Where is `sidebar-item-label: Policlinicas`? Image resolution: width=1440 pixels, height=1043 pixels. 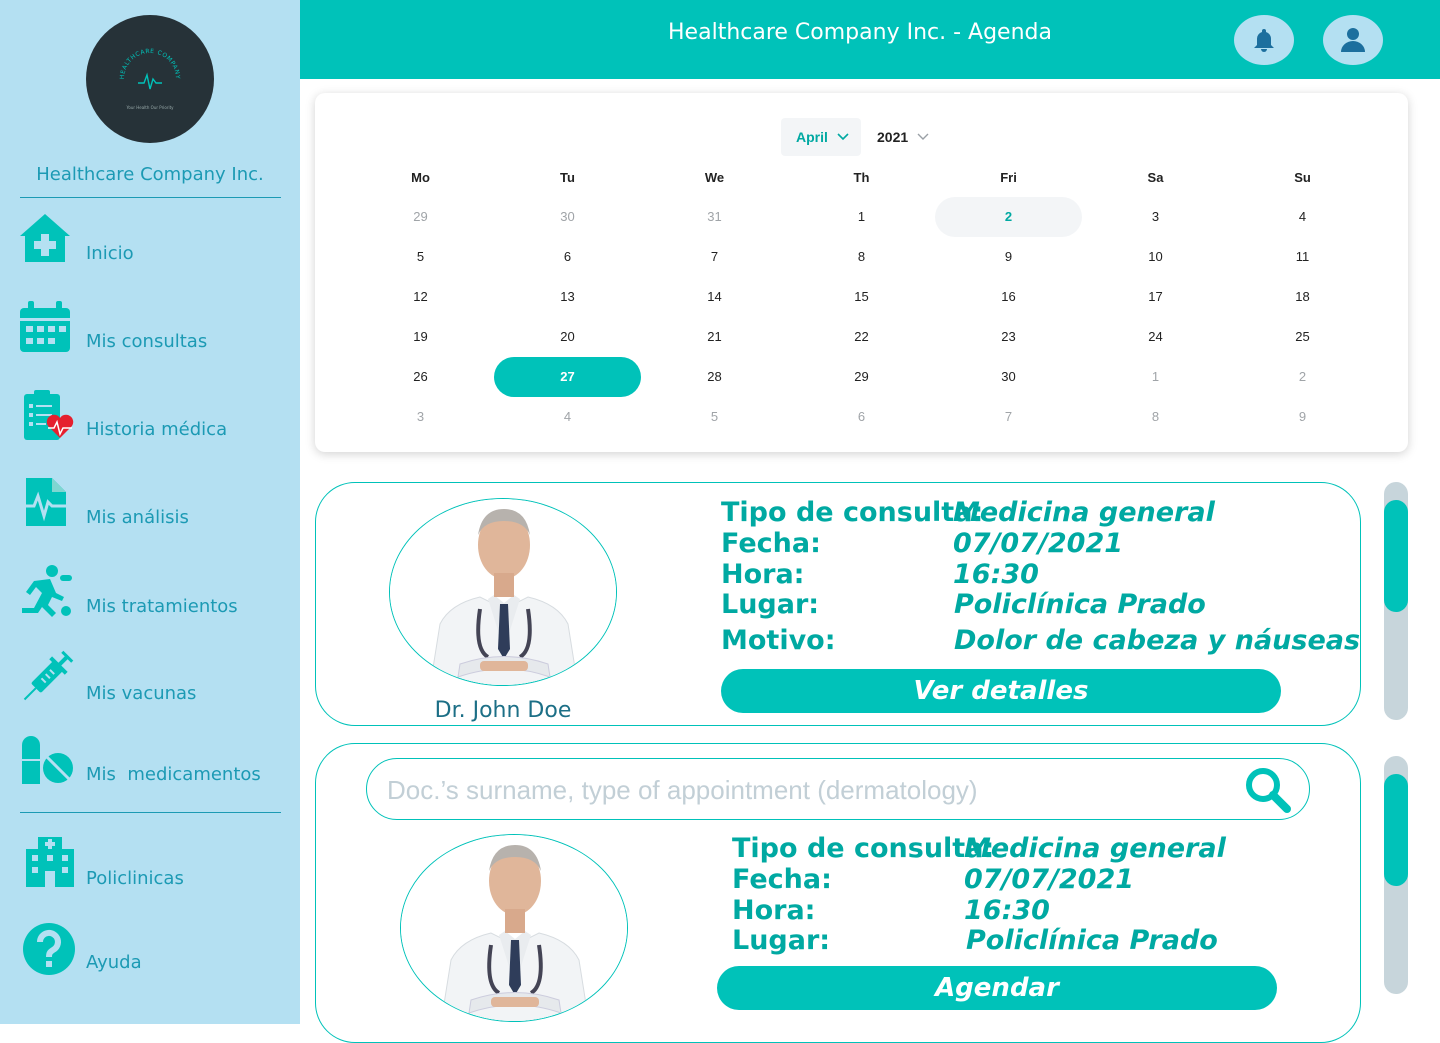
sidebar-item-label: Policlinicas is located at coordinates (135, 878).